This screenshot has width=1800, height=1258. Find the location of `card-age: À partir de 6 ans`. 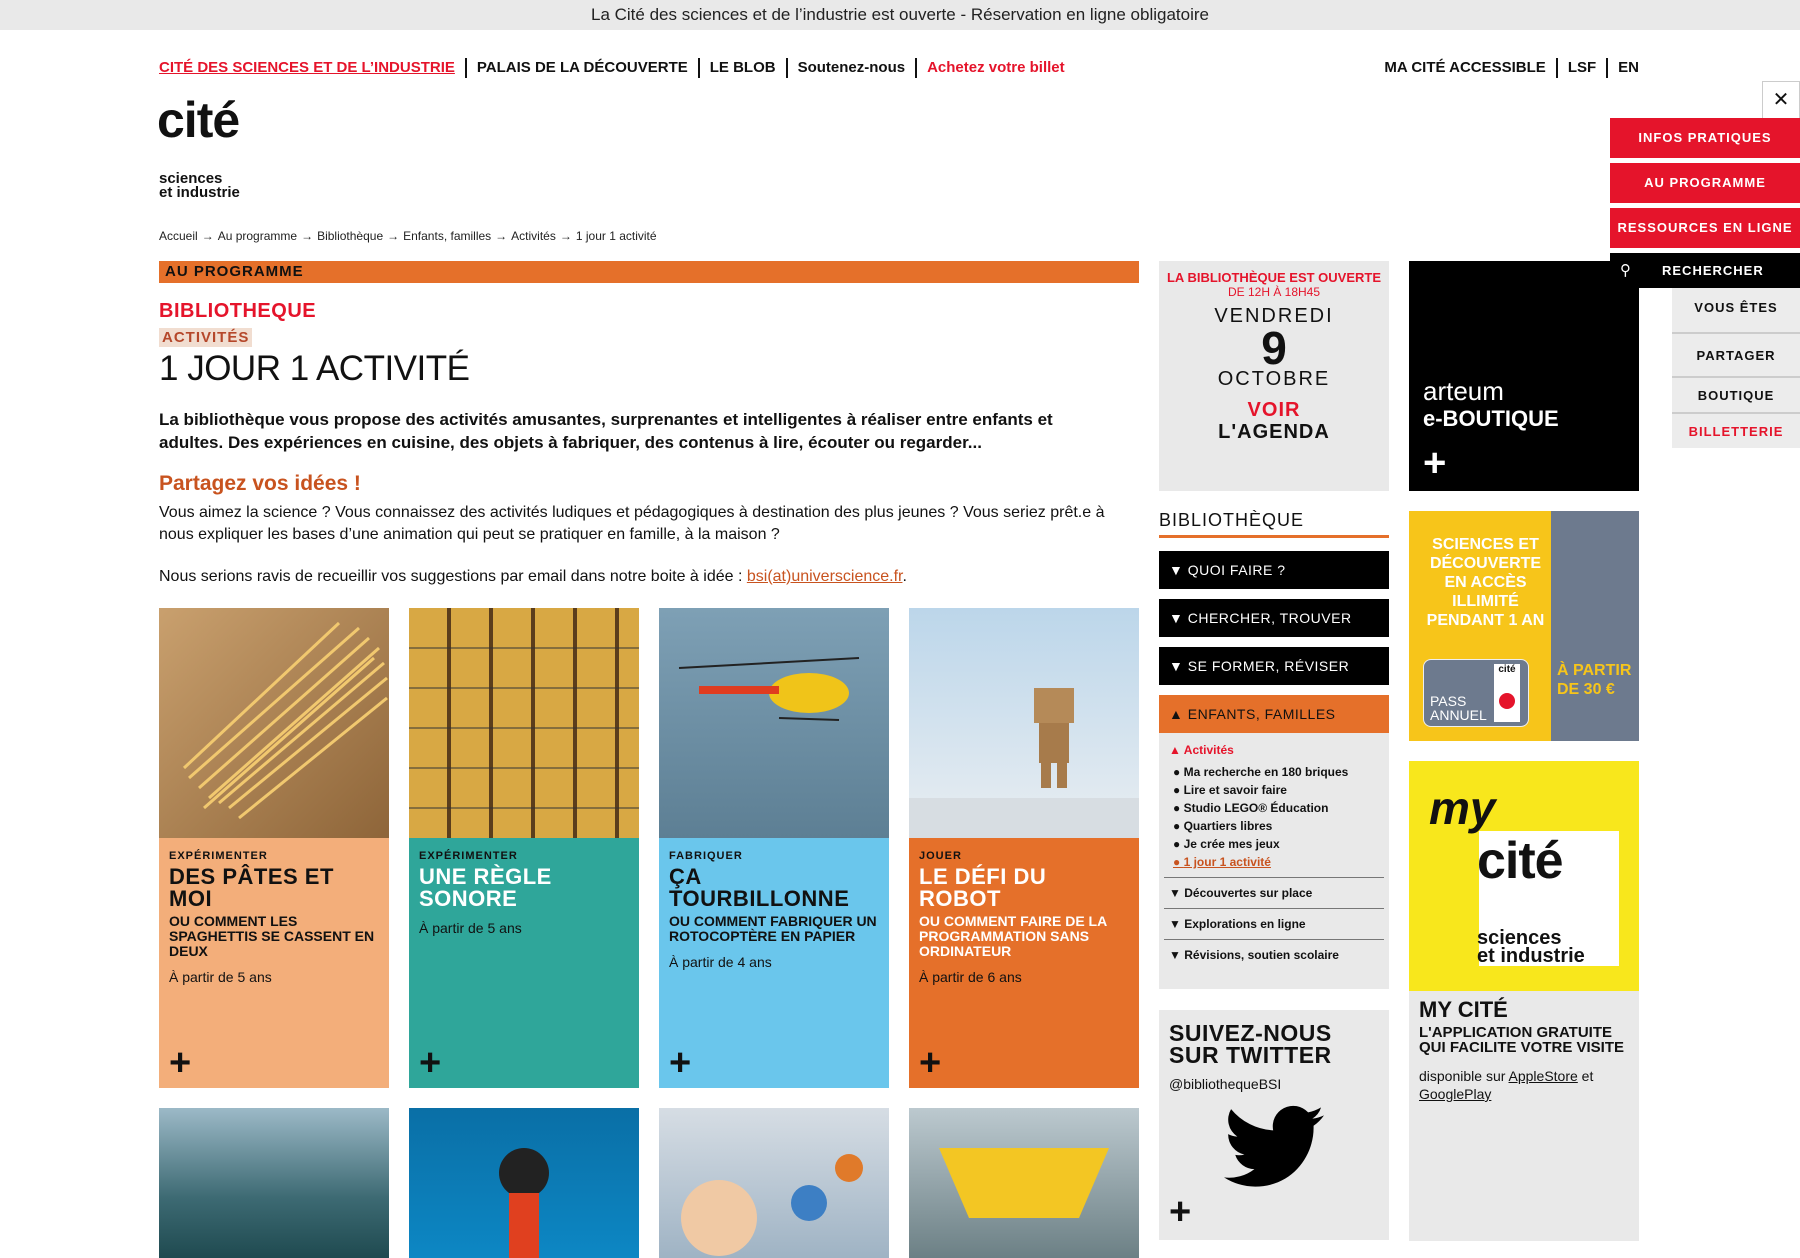

card-age: À partir de 6 ans is located at coordinates (970, 977).